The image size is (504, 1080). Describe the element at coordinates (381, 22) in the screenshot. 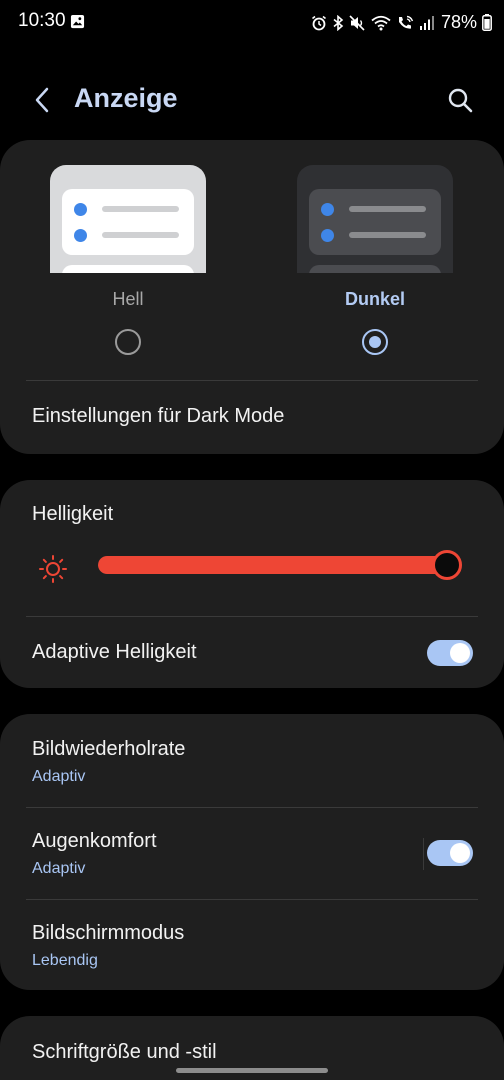

I see `wifi-icon` at that location.